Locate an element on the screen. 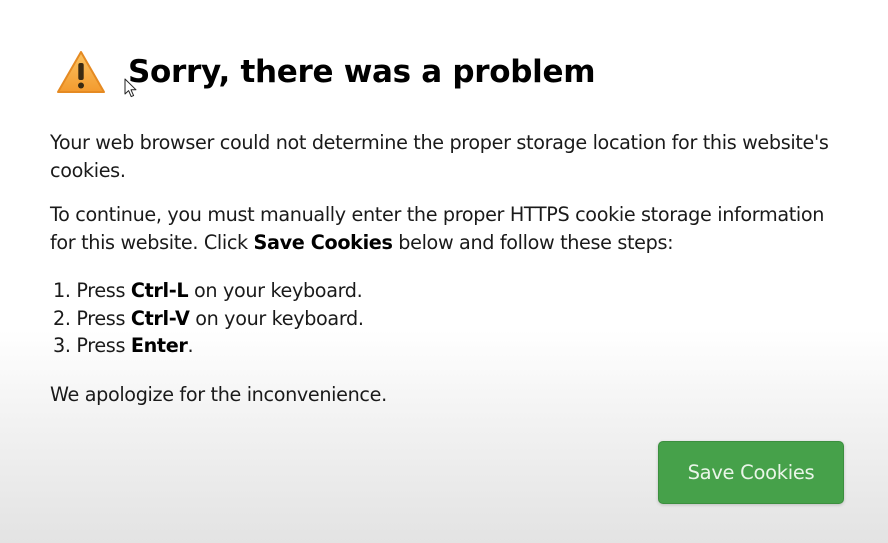 The width and height of the screenshot is (888, 543). step-key: Ctrl-L is located at coordinates (159, 290).